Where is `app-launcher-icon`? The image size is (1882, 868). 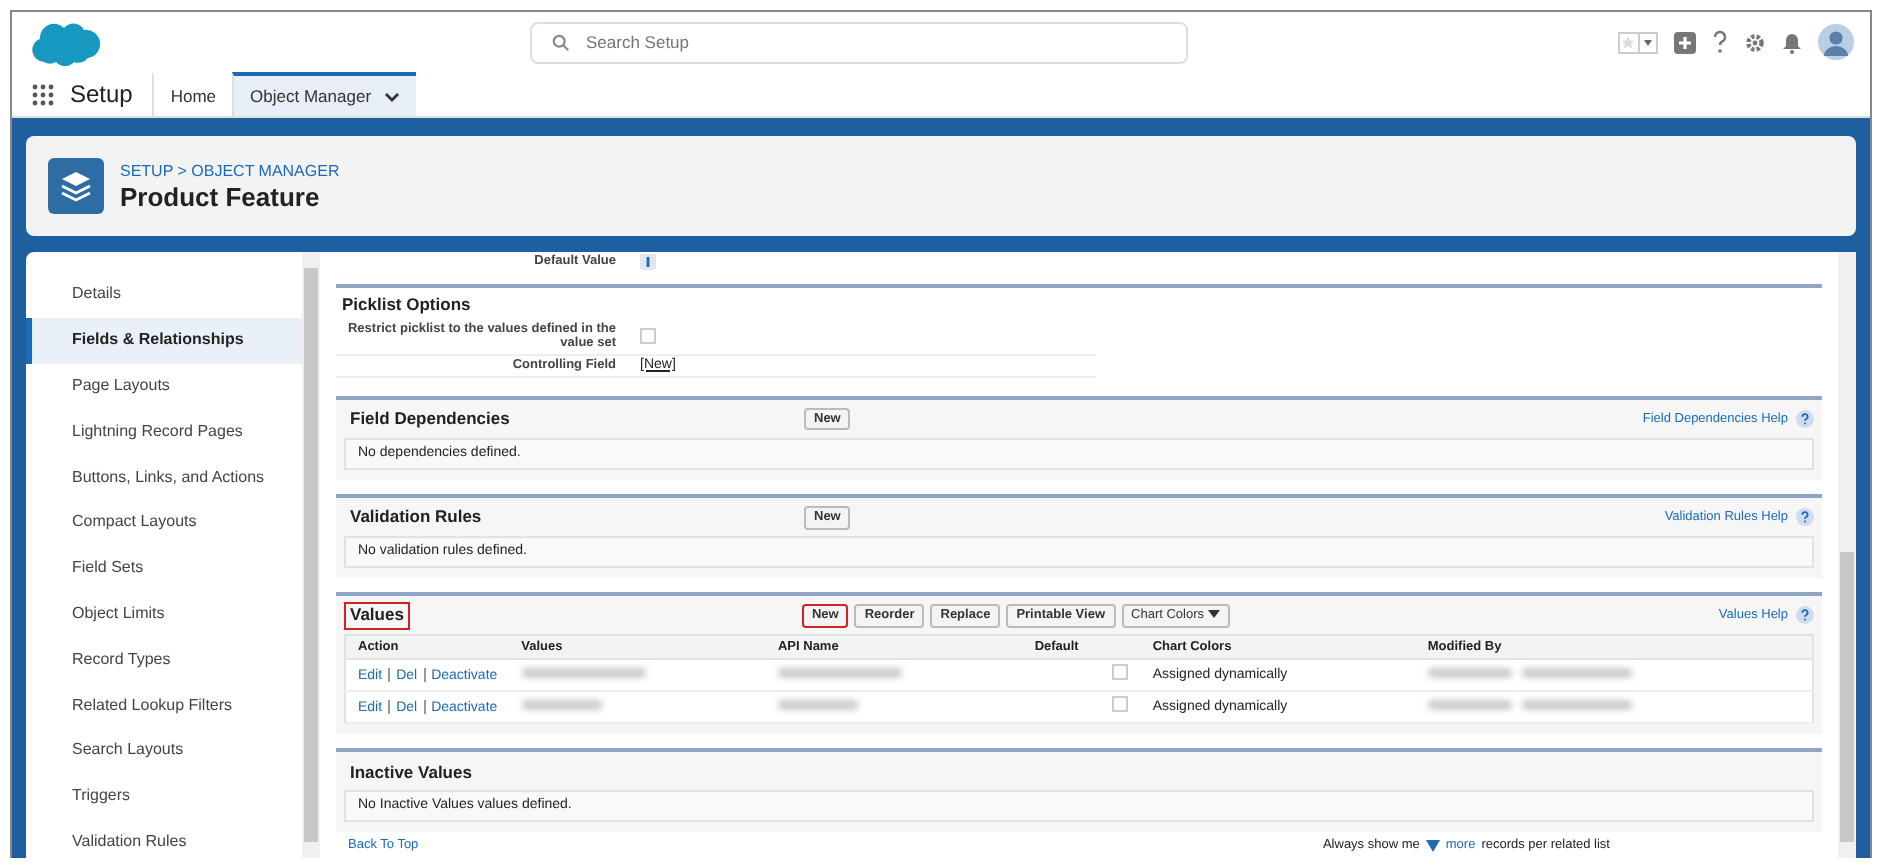 app-launcher-icon is located at coordinates (43, 94).